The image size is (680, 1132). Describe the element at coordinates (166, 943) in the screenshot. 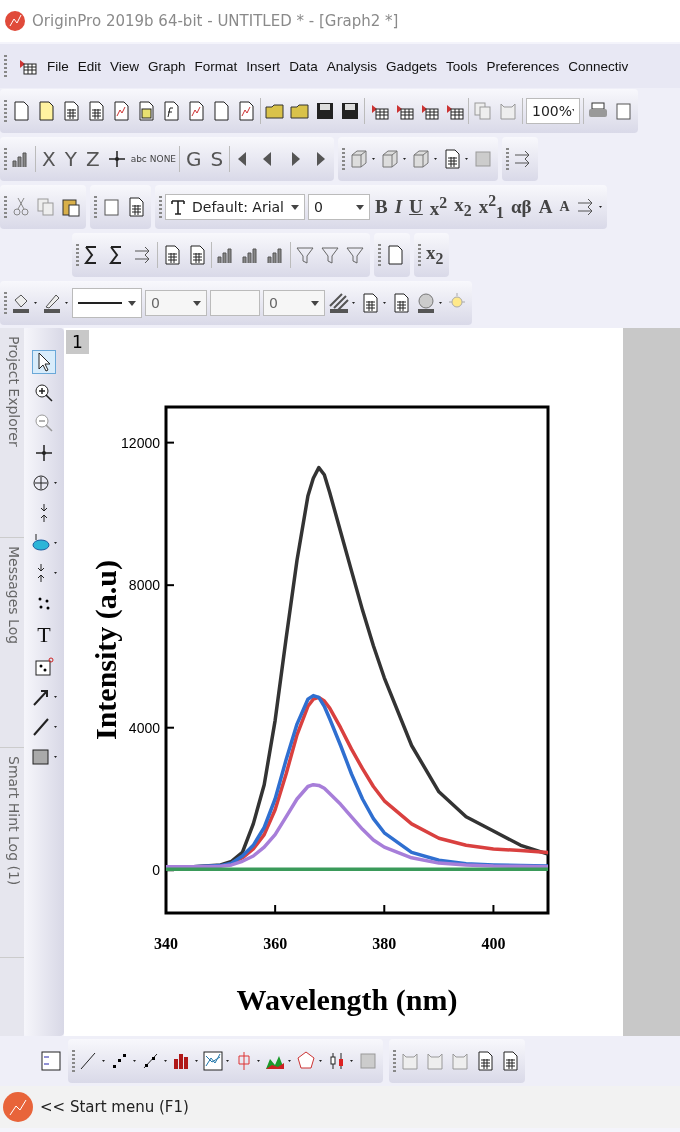

I see `tick-label: 340` at that location.